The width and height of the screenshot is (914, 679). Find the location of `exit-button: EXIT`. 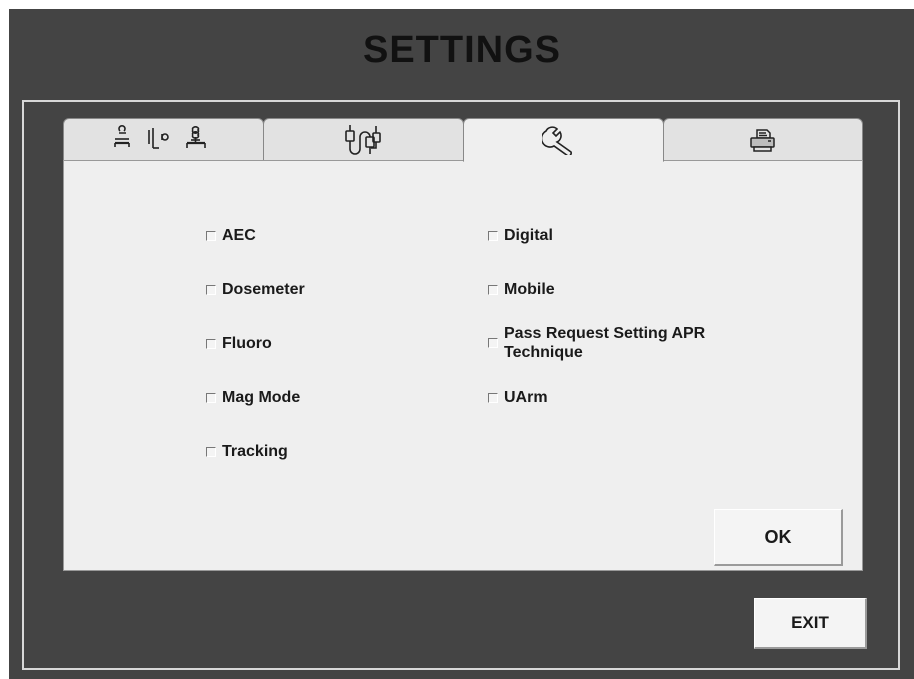

exit-button: EXIT is located at coordinates (810, 623).